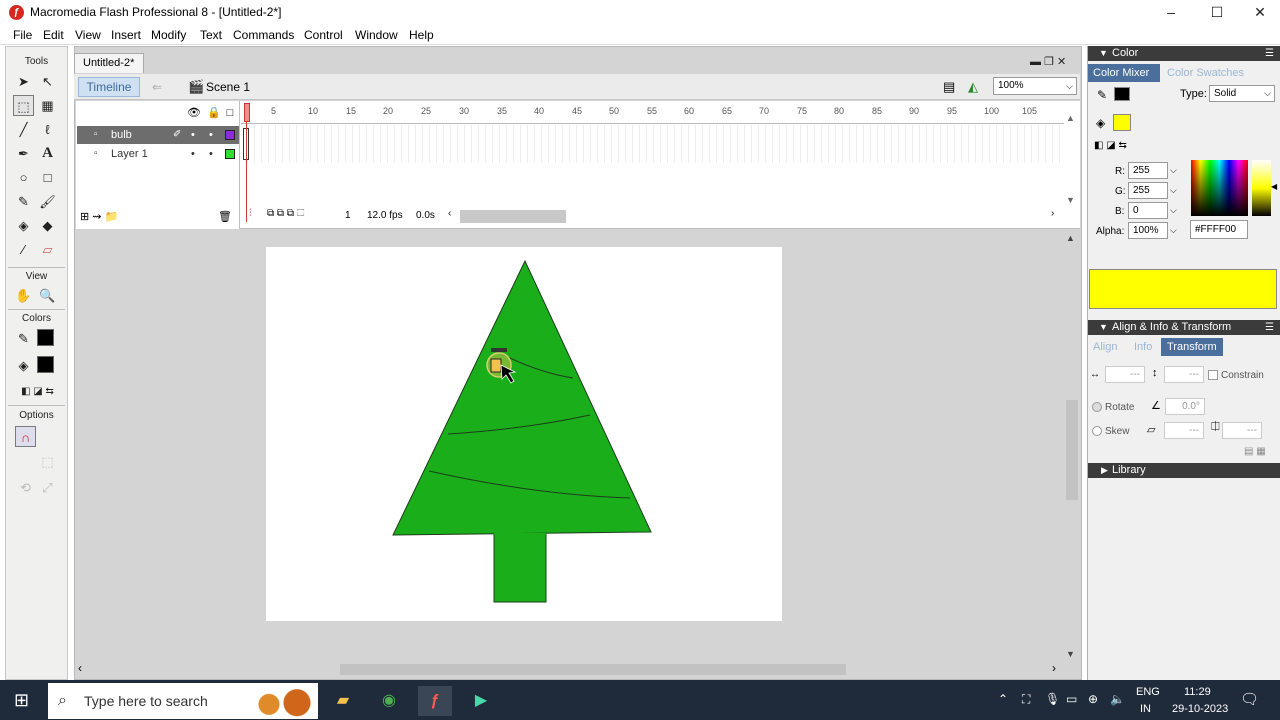 This screenshot has height=720, width=1280. What do you see at coordinates (23, 81) in the screenshot?
I see `arrow-tool-icon: ➤` at bounding box center [23, 81].